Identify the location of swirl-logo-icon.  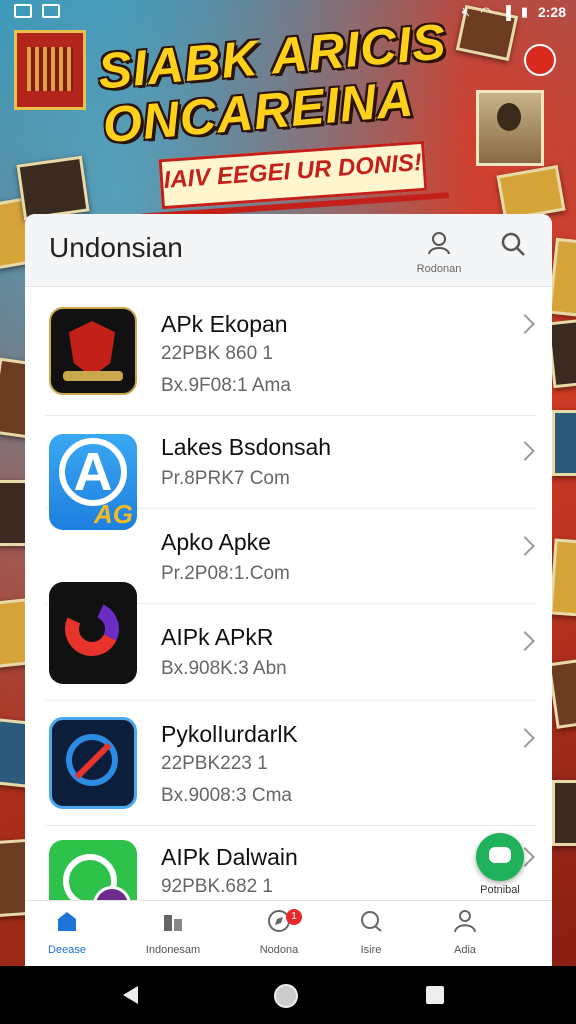
(93, 633).